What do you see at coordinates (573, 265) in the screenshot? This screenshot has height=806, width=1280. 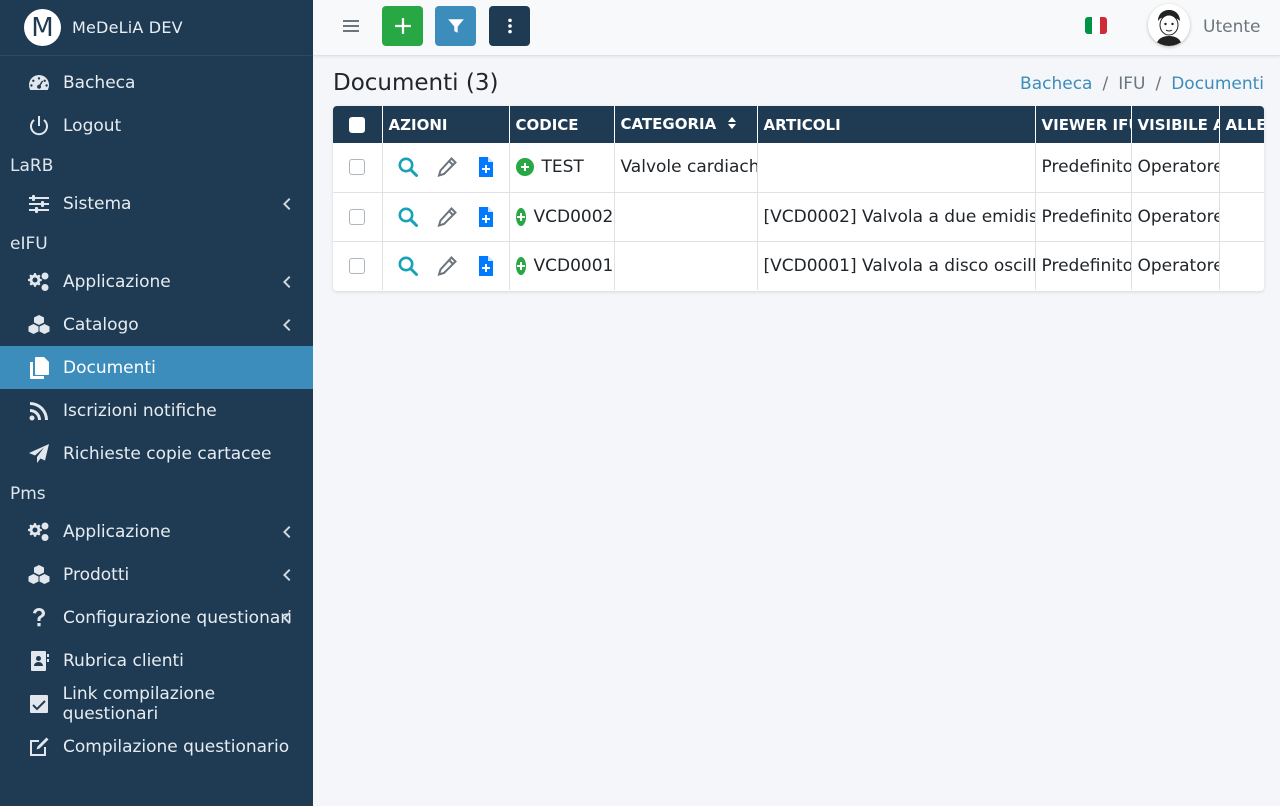 I see `document-code: VCD0001` at bounding box center [573, 265].